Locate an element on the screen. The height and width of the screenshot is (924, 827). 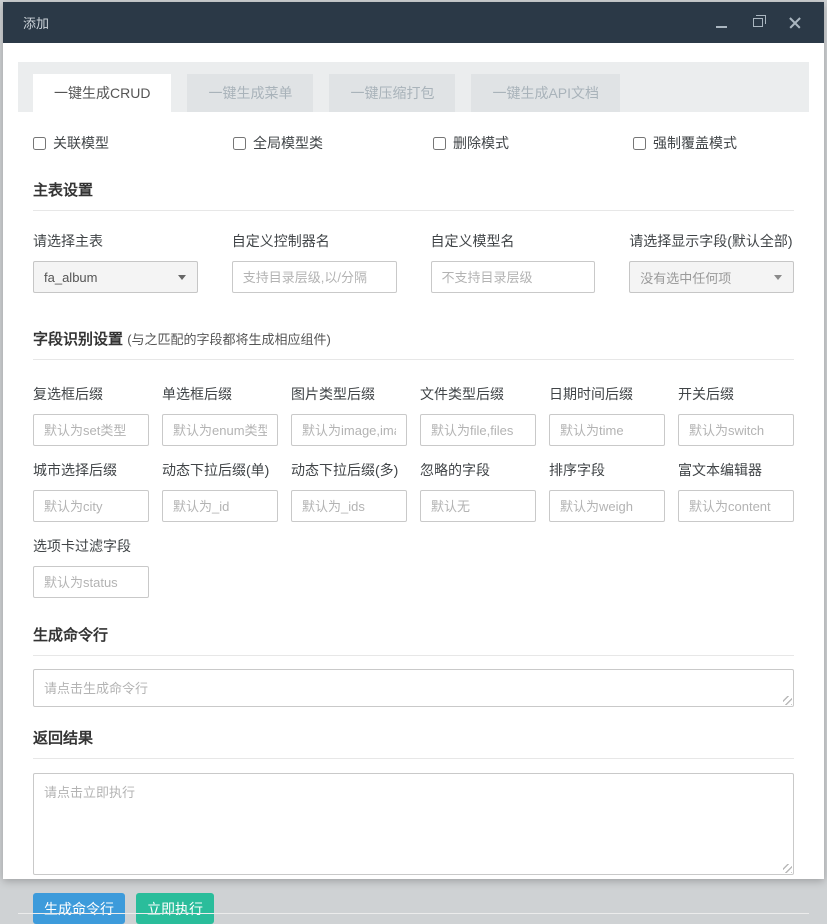
display-fields-select: 没有选中任何项 is located at coordinates (711, 277).